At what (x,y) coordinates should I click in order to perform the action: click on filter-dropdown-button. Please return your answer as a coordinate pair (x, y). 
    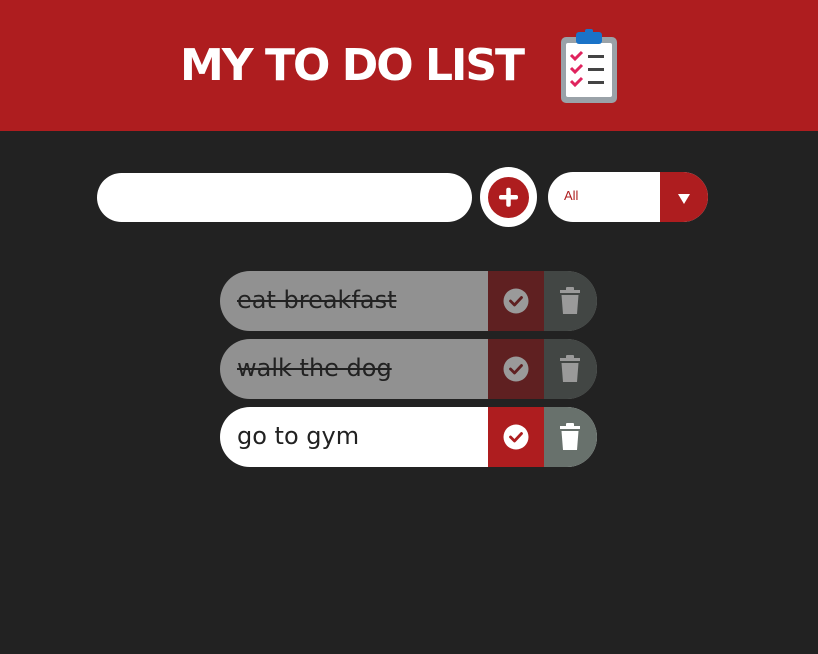
    Looking at the image, I should click on (684, 197).